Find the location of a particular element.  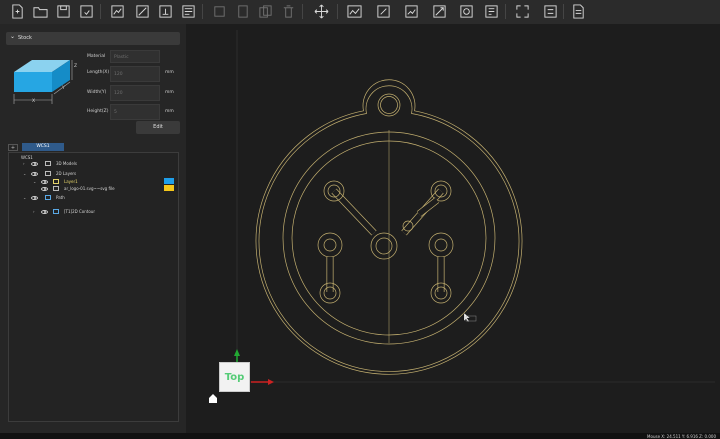

status-bar: Mouse X: 24.511 Y: 6.916 Z: 0.000 is located at coordinates (360, 436).